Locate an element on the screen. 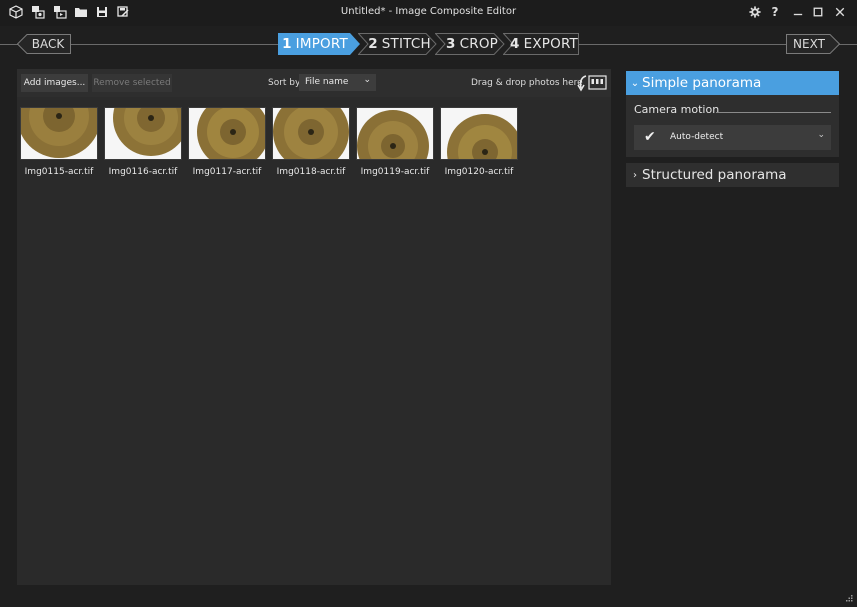  drag-drop-icon is located at coordinates (592, 83).